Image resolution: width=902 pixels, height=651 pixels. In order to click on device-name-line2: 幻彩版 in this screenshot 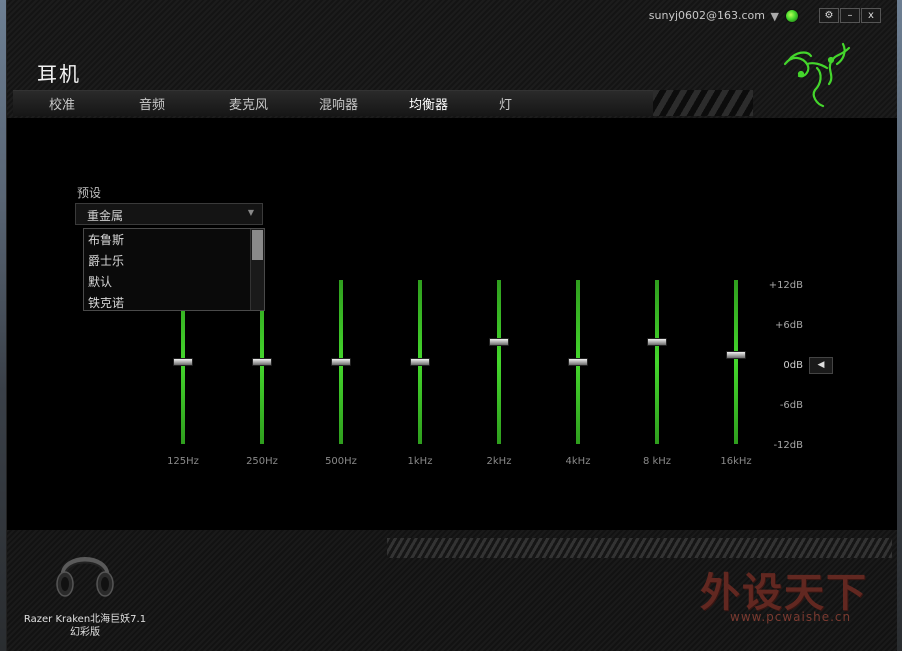, I will do `click(85, 632)`.